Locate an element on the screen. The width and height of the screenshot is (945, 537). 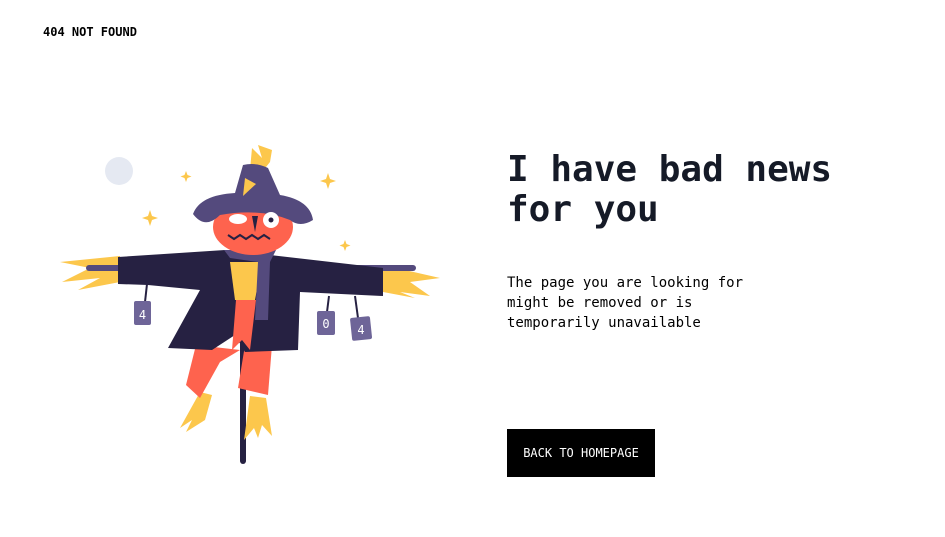
moon-icon is located at coordinates (119, 171).